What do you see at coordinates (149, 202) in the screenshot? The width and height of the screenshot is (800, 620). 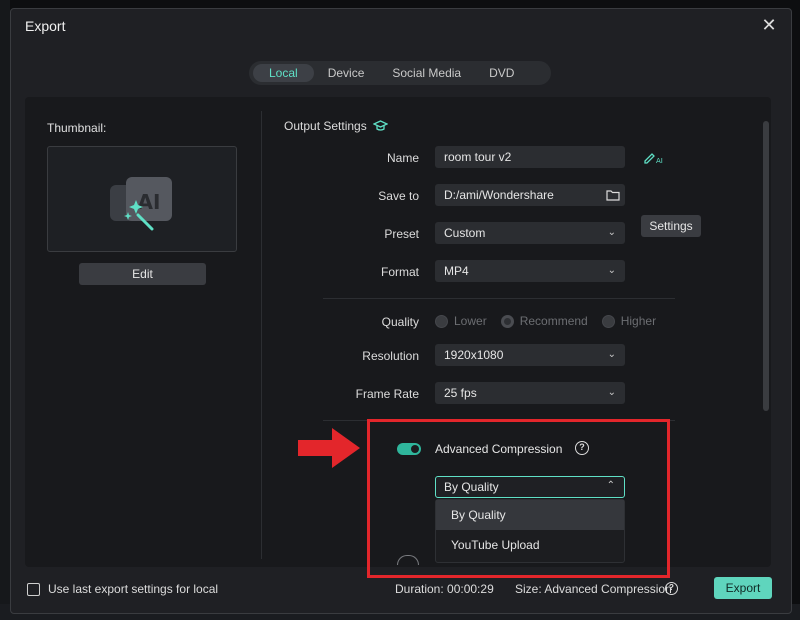 I see `ai-icon-text: AI` at bounding box center [149, 202].